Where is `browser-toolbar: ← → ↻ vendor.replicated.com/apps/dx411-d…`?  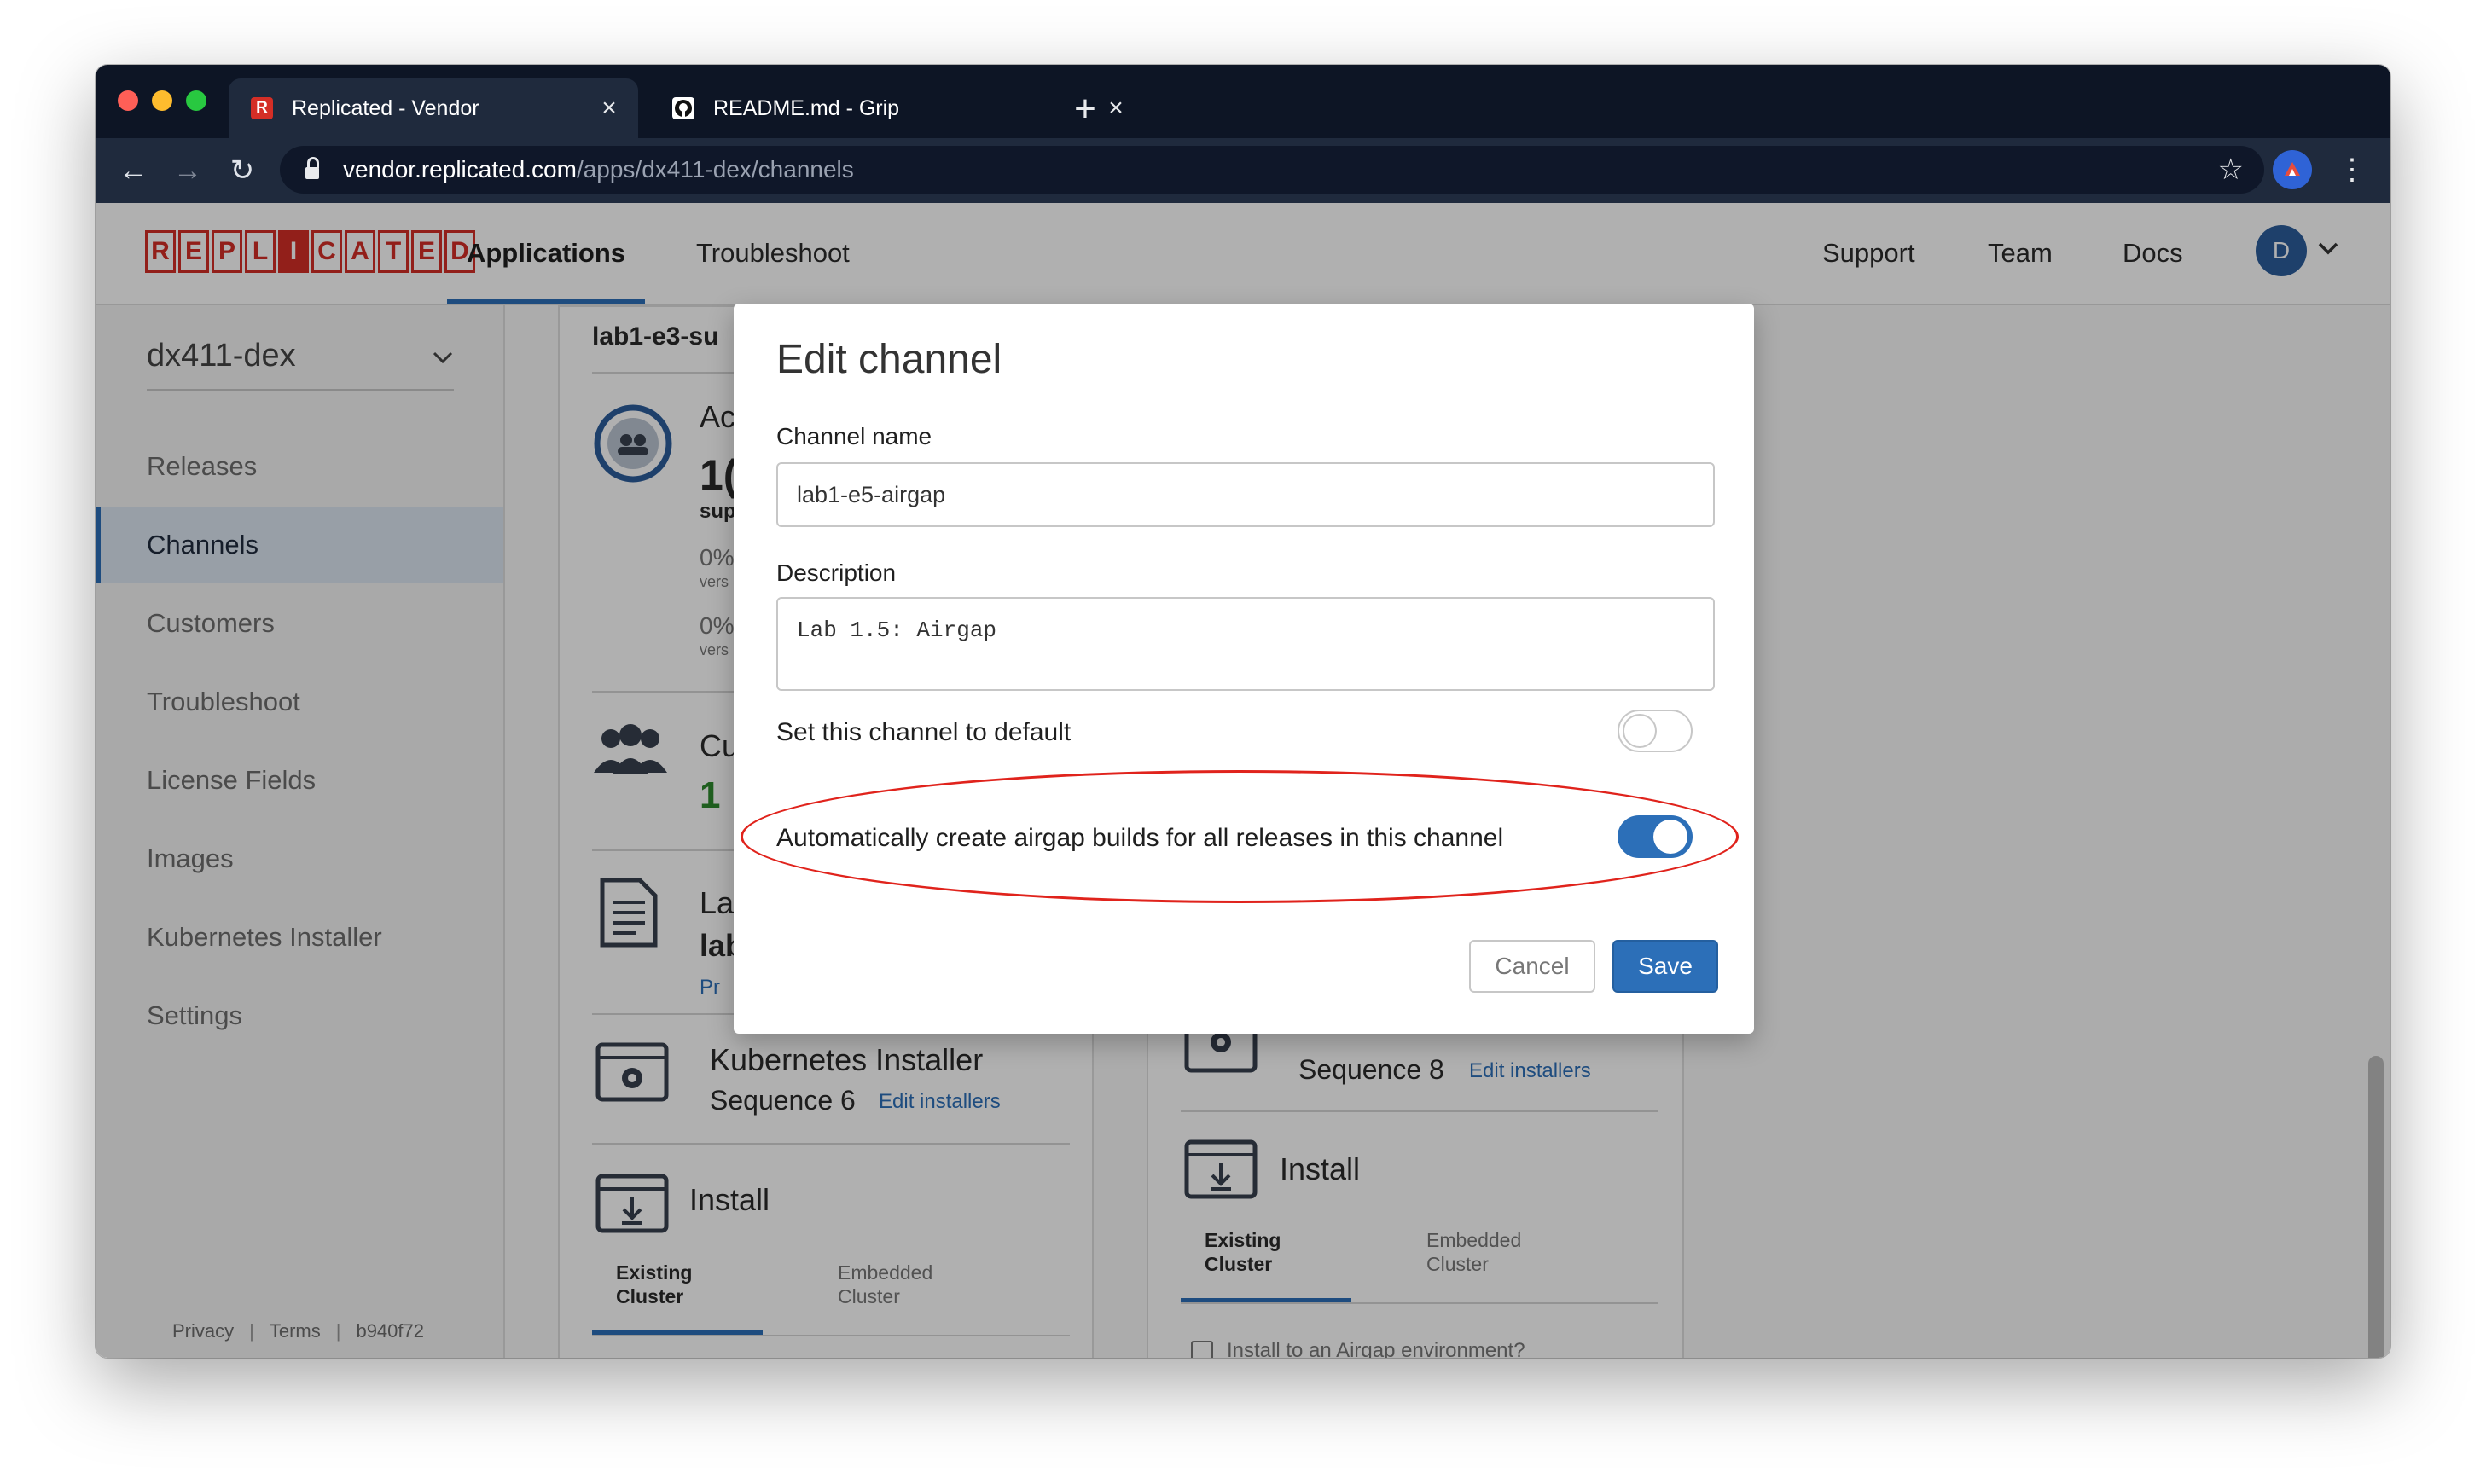 browser-toolbar: ← → ↻ vendor.replicated.com/apps/dx411-d… is located at coordinates (1243, 170).